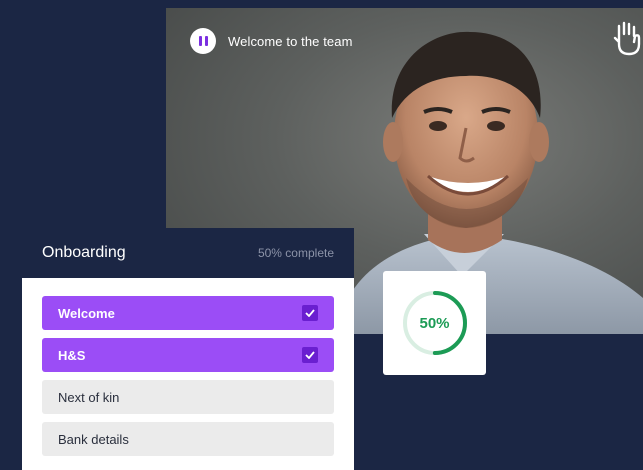  I want to click on progress-ring-label: 50%, so click(434, 323).